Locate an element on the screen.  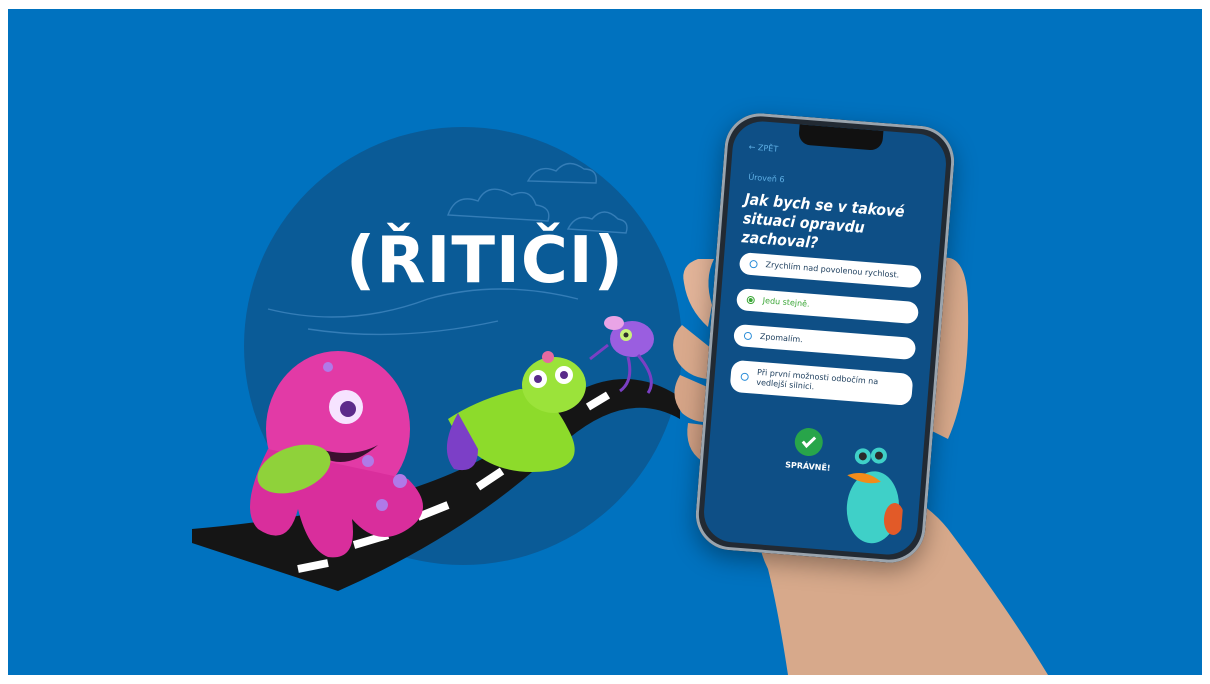
answer-label: Jedu stejně. is located at coordinates (786, 302).